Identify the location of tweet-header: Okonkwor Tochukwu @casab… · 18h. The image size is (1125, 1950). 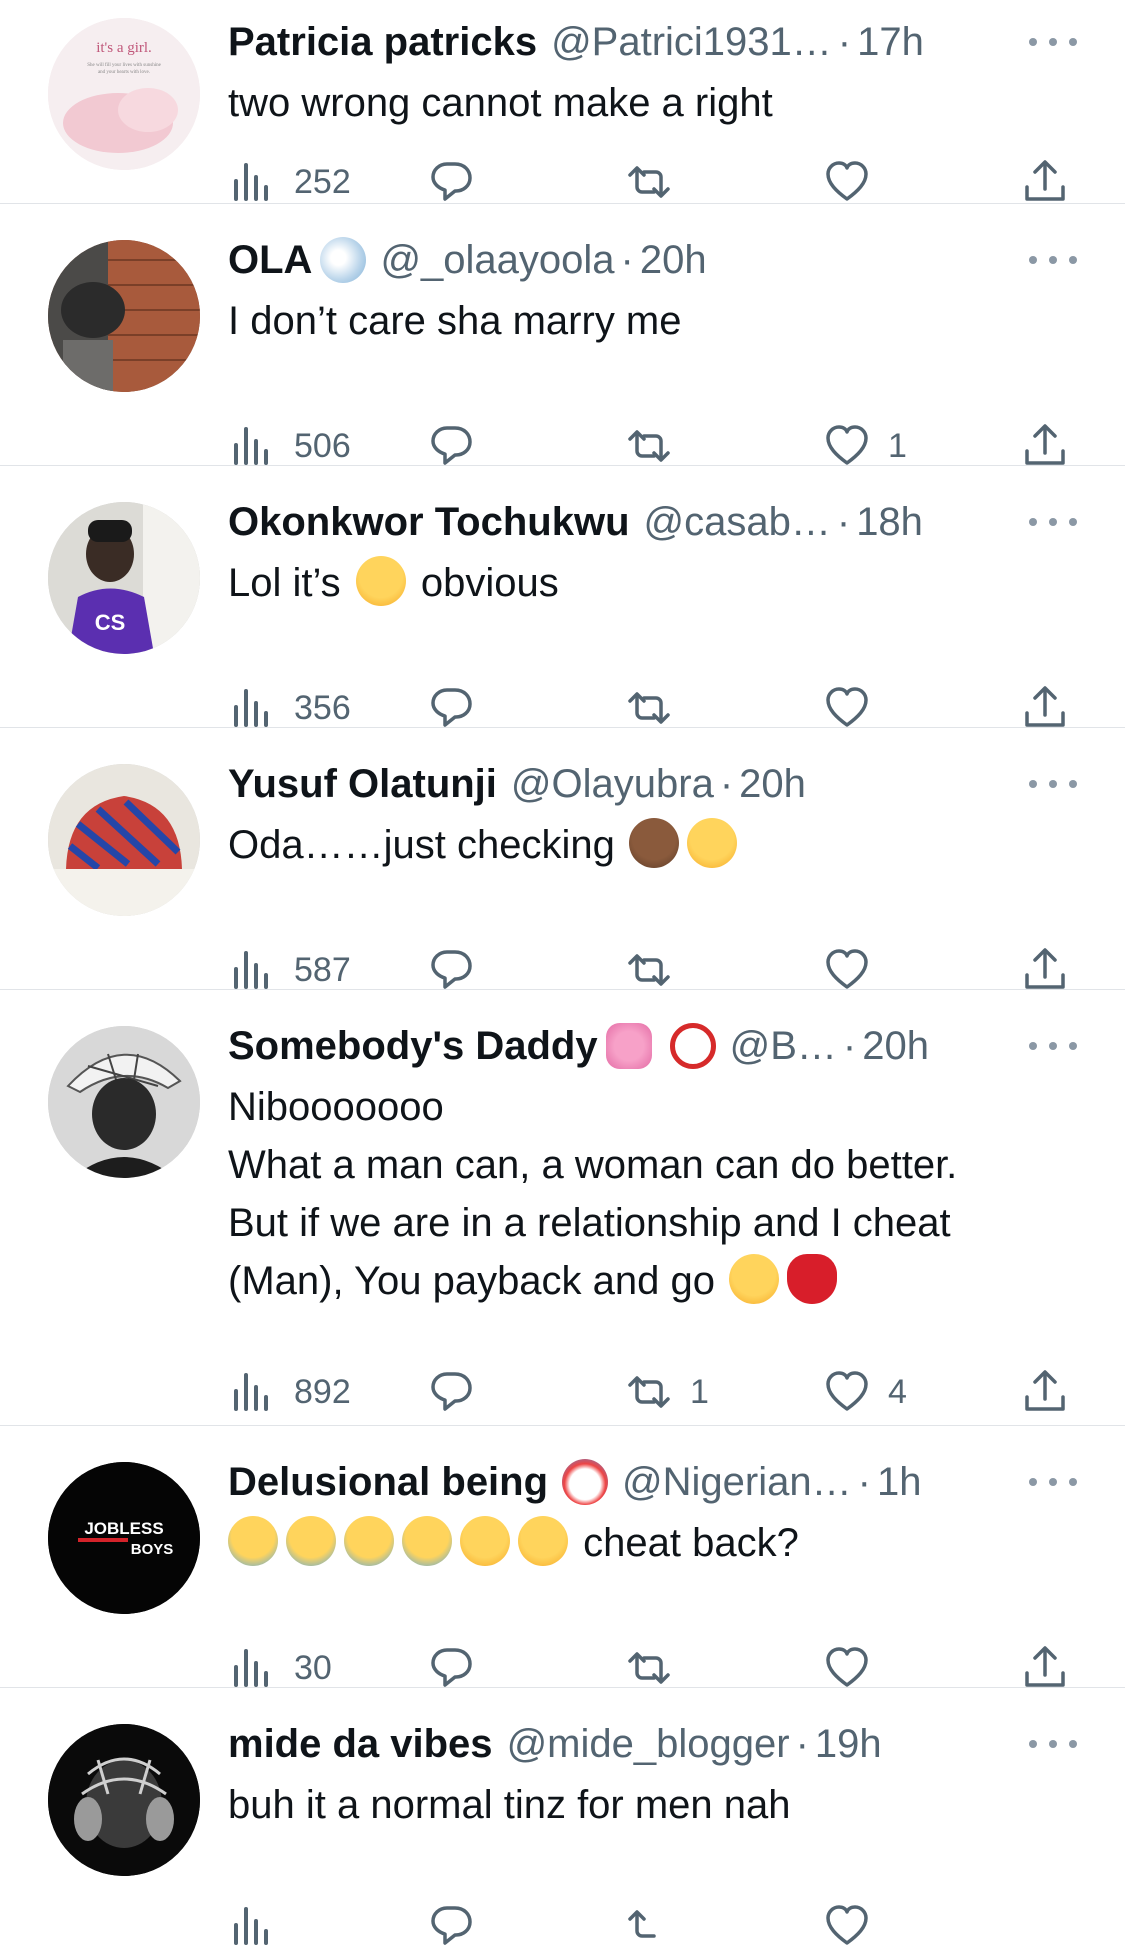
(656, 522).